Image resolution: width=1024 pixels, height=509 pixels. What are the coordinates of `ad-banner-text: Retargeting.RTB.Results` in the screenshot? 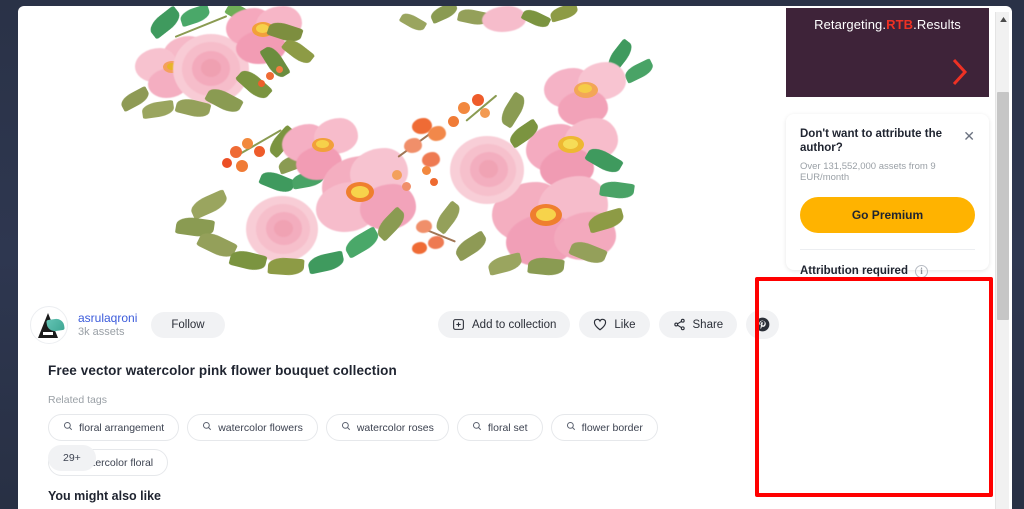 It's located at (887, 24).